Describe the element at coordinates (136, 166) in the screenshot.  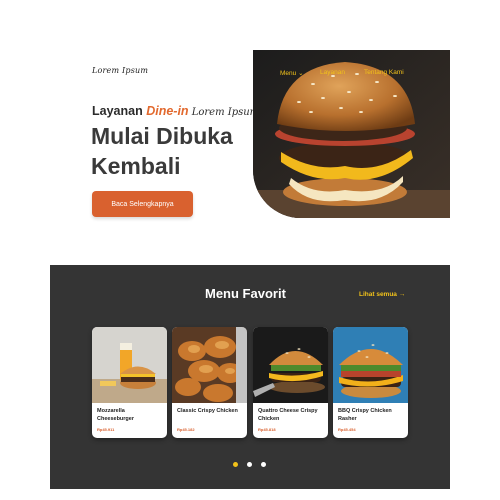
I see `headline-line-2: Kembali` at that location.